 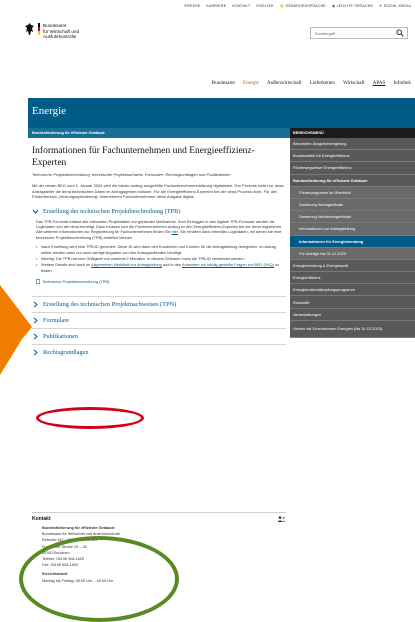 I want to click on contact-header: Kontakt, so click(x=159, y=519).